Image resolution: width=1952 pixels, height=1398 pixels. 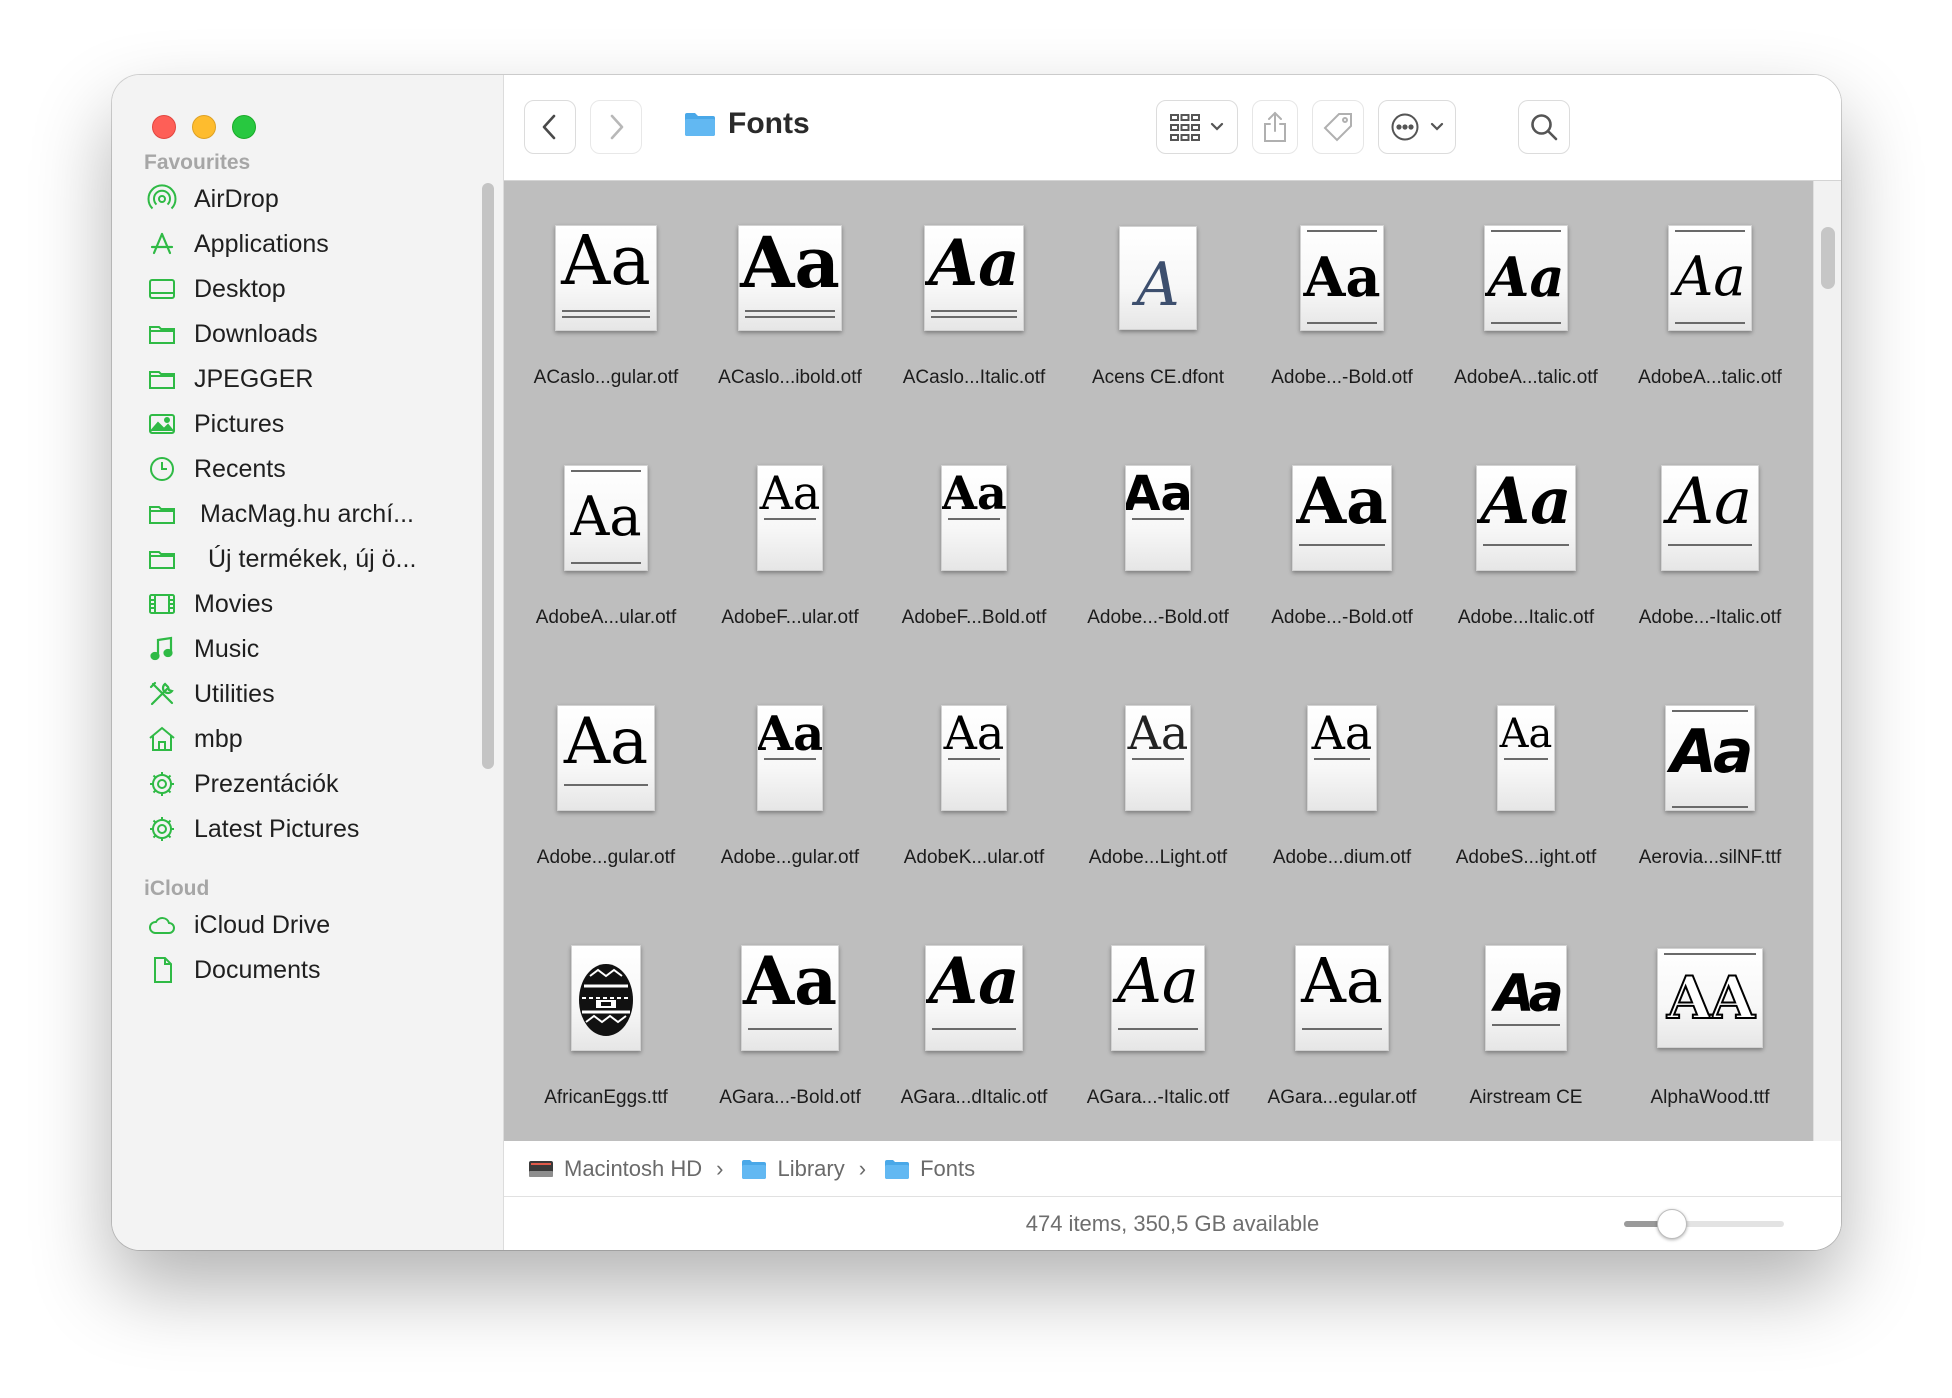 I want to click on sidebar-item-pictures: Pictures, so click(x=215, y=424).